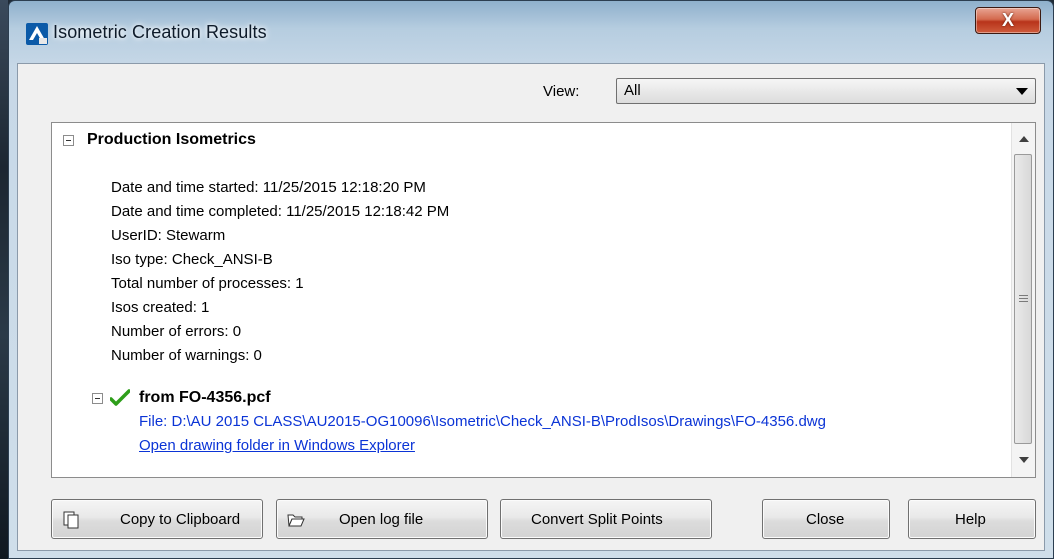 Image resolution: width=1054 pixels, height=559 pixels. What do you see at coordinates (168, 235) in the screenshot?
I see `detail-userid: UserID: Stewarm` at bounding box center [168, 235].